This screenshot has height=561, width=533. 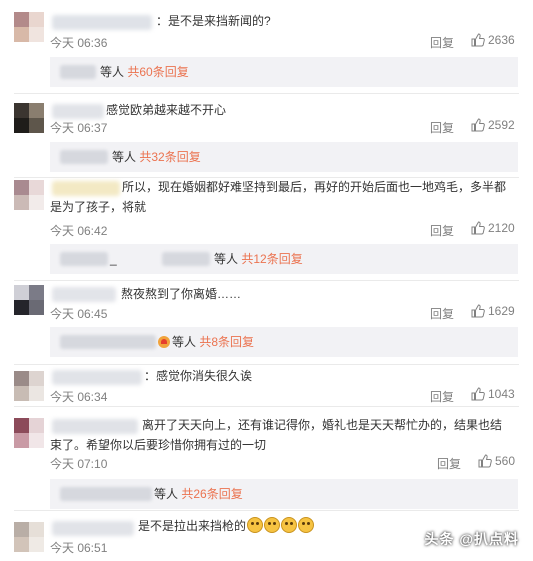 What do you see at coordinates (166, 110) in the screenshot?
I see `comment-text: 感觉欧弟越来越不开心` at bounding box center [166, 110].